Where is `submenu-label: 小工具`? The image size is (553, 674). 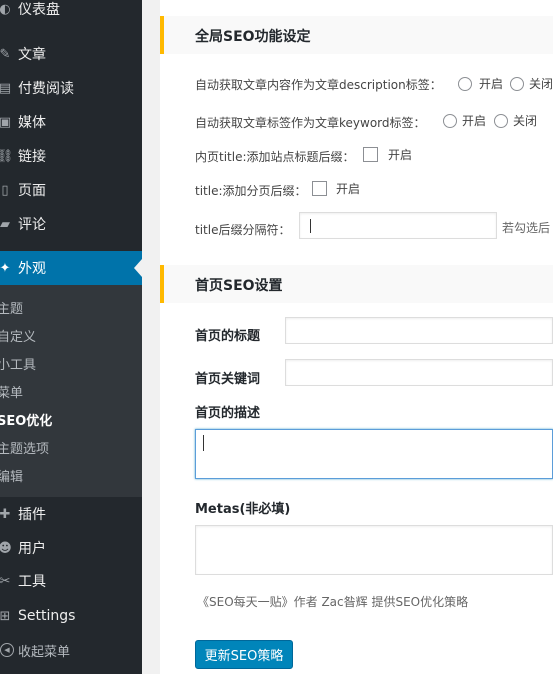
submenu-label: 小工具 is located at coordinates (18, 365).